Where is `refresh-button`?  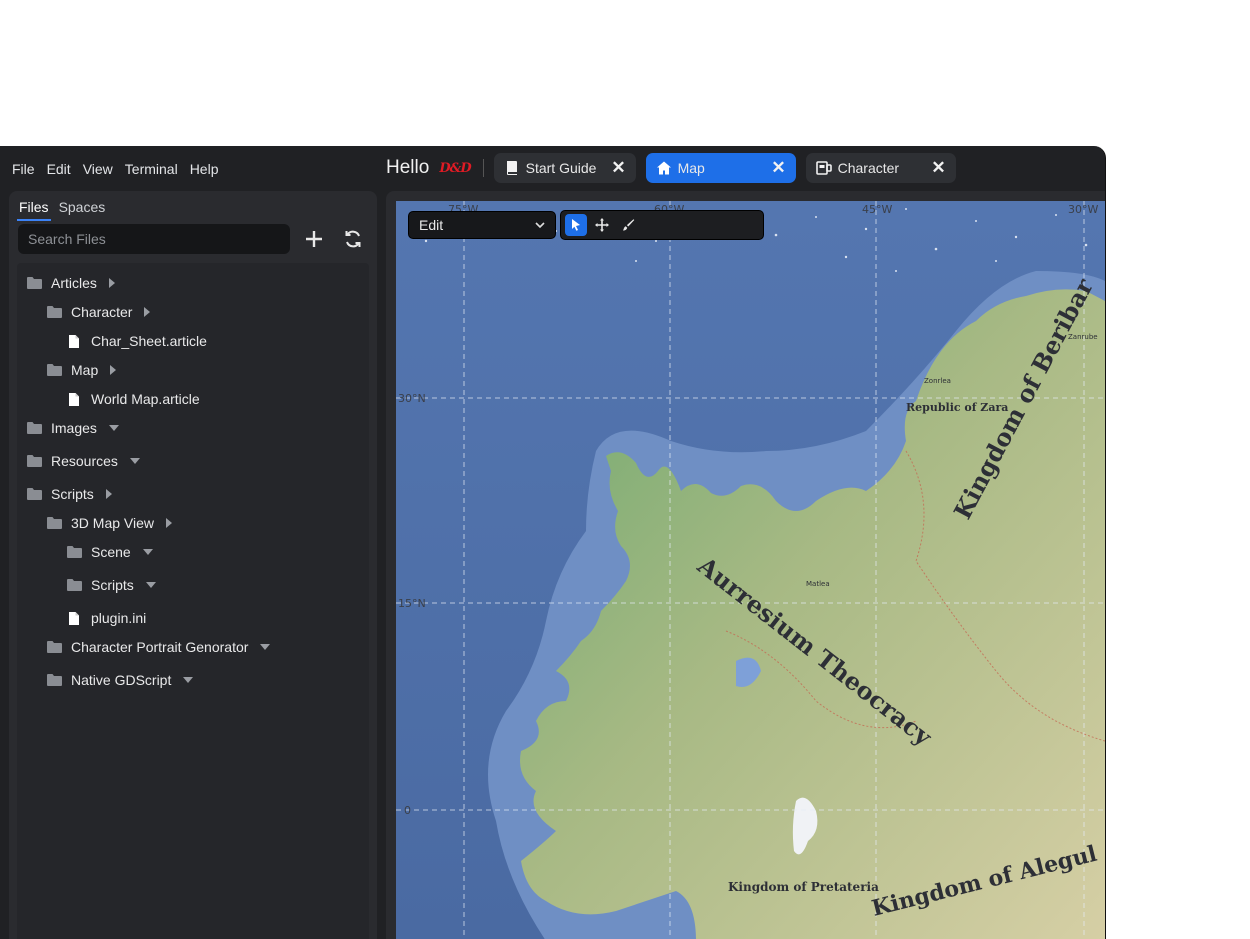
refresh-button is located at coordinates (353, 239).